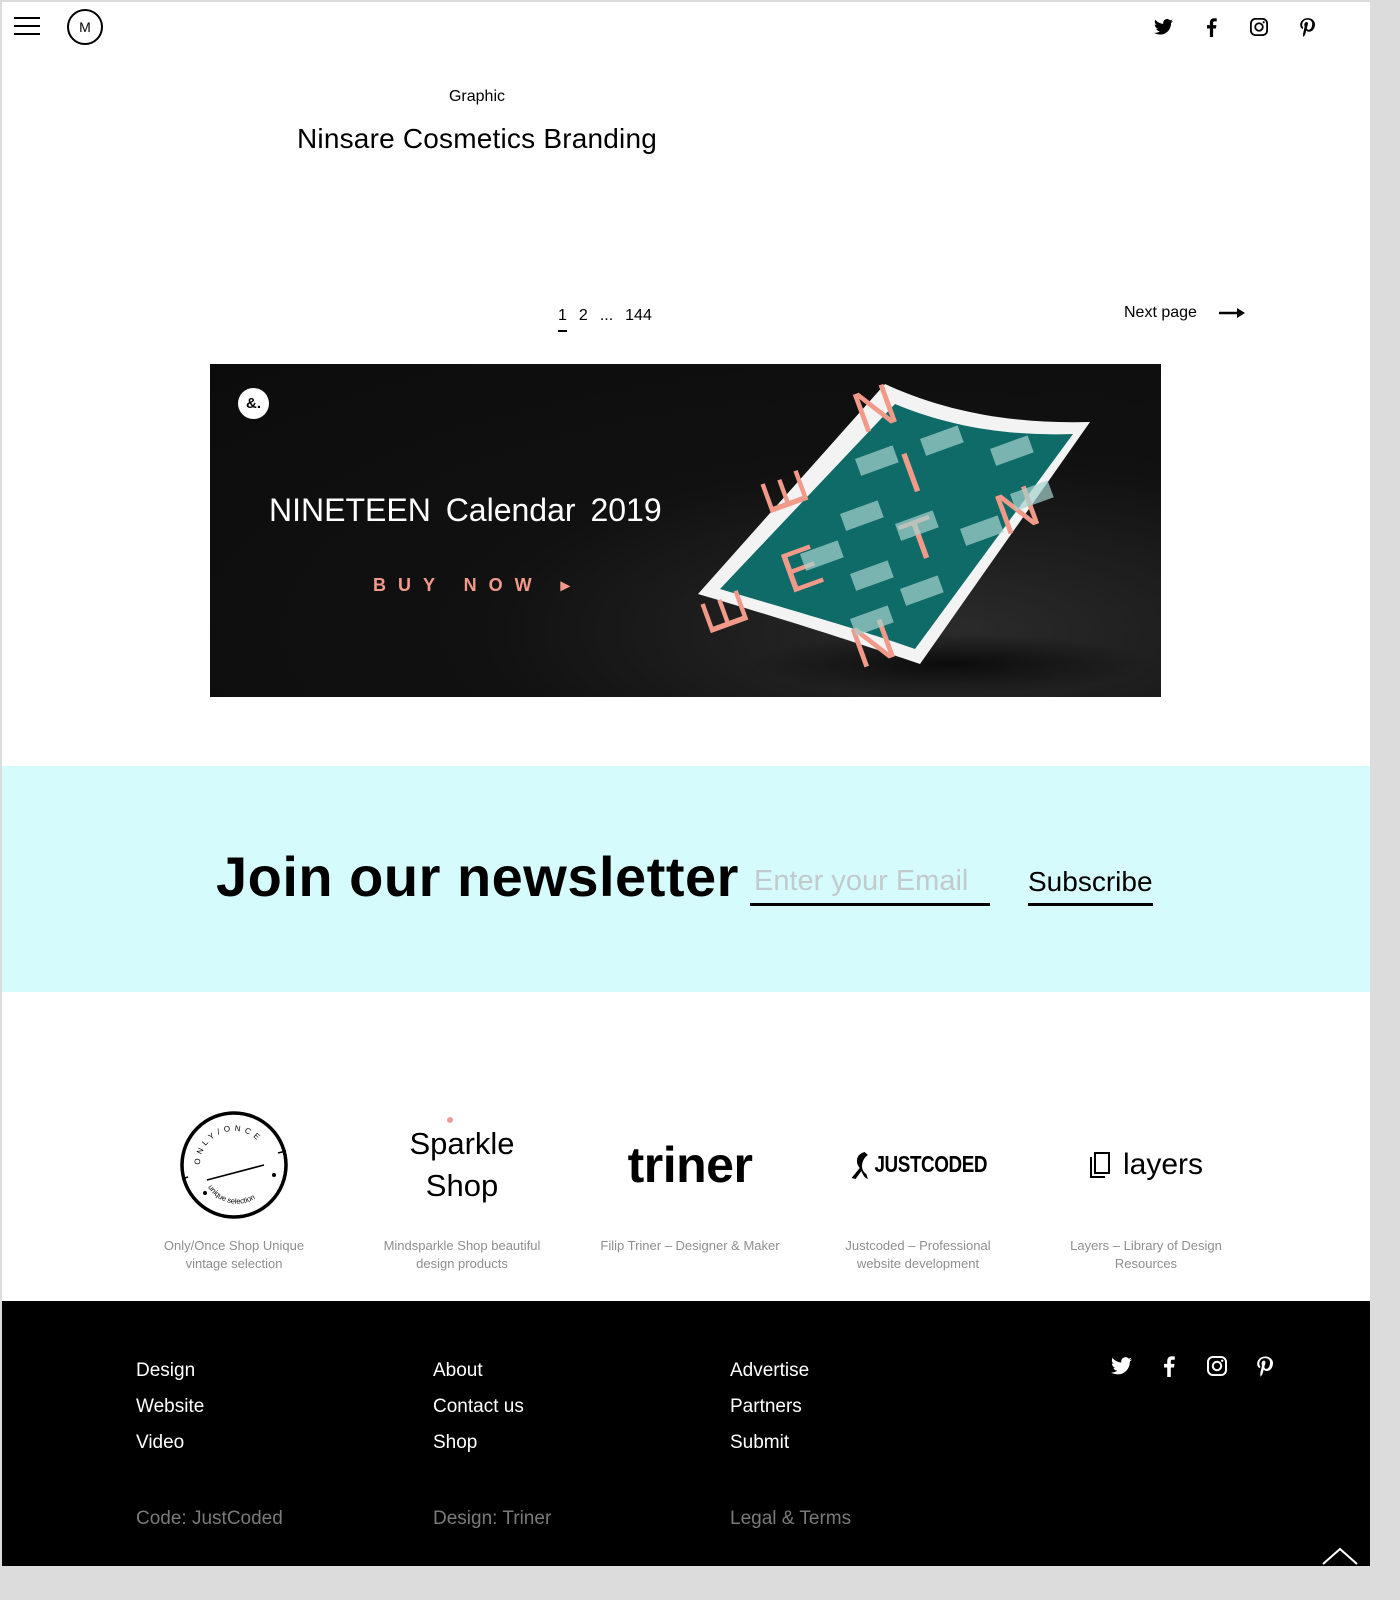 The width and height of the screenshot is (1400, 1600). I want to click on hamburger-menu-icon, so click(27, 27).